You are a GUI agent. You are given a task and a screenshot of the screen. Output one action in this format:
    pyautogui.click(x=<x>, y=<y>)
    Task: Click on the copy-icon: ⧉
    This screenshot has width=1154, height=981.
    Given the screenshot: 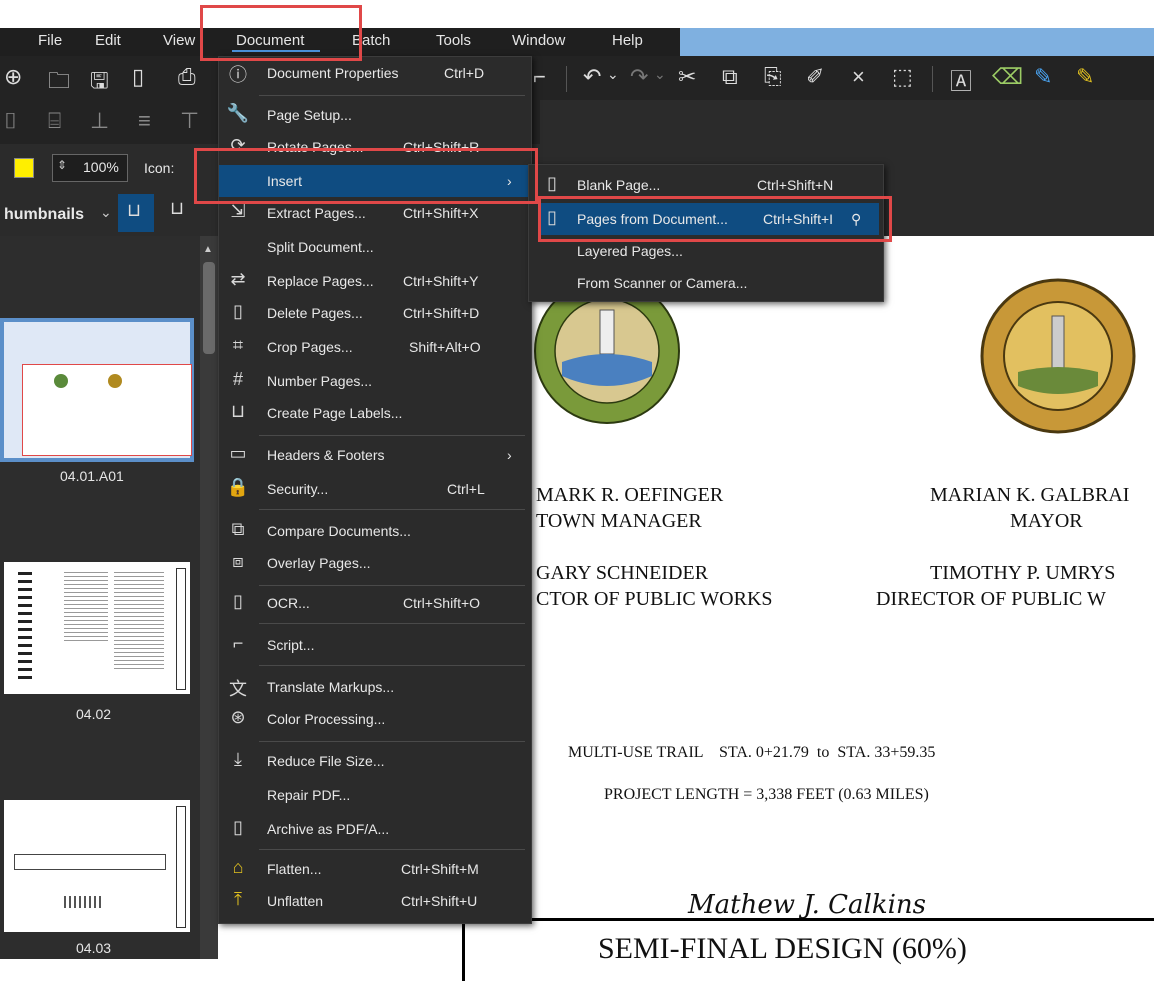 What is the action you would take?
    pyautogui.click(x=730, y=77)
    